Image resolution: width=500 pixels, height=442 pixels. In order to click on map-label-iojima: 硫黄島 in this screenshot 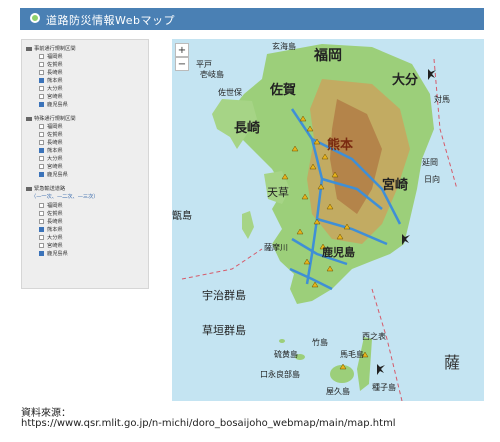, I will do `click(286, 354)`.